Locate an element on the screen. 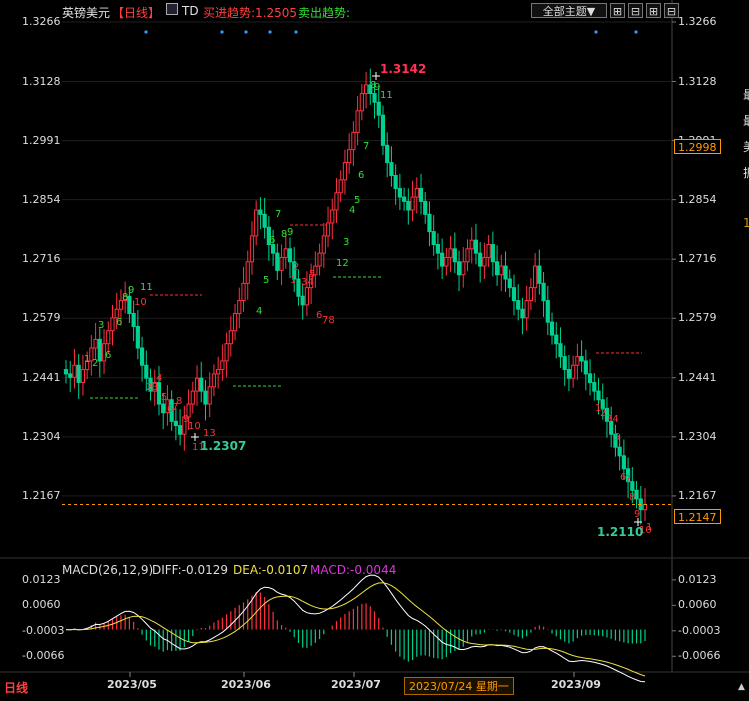 This screenshot has height=701, width=749. low-annotation-may: 1.2307 is located at coordinates (223, 446).